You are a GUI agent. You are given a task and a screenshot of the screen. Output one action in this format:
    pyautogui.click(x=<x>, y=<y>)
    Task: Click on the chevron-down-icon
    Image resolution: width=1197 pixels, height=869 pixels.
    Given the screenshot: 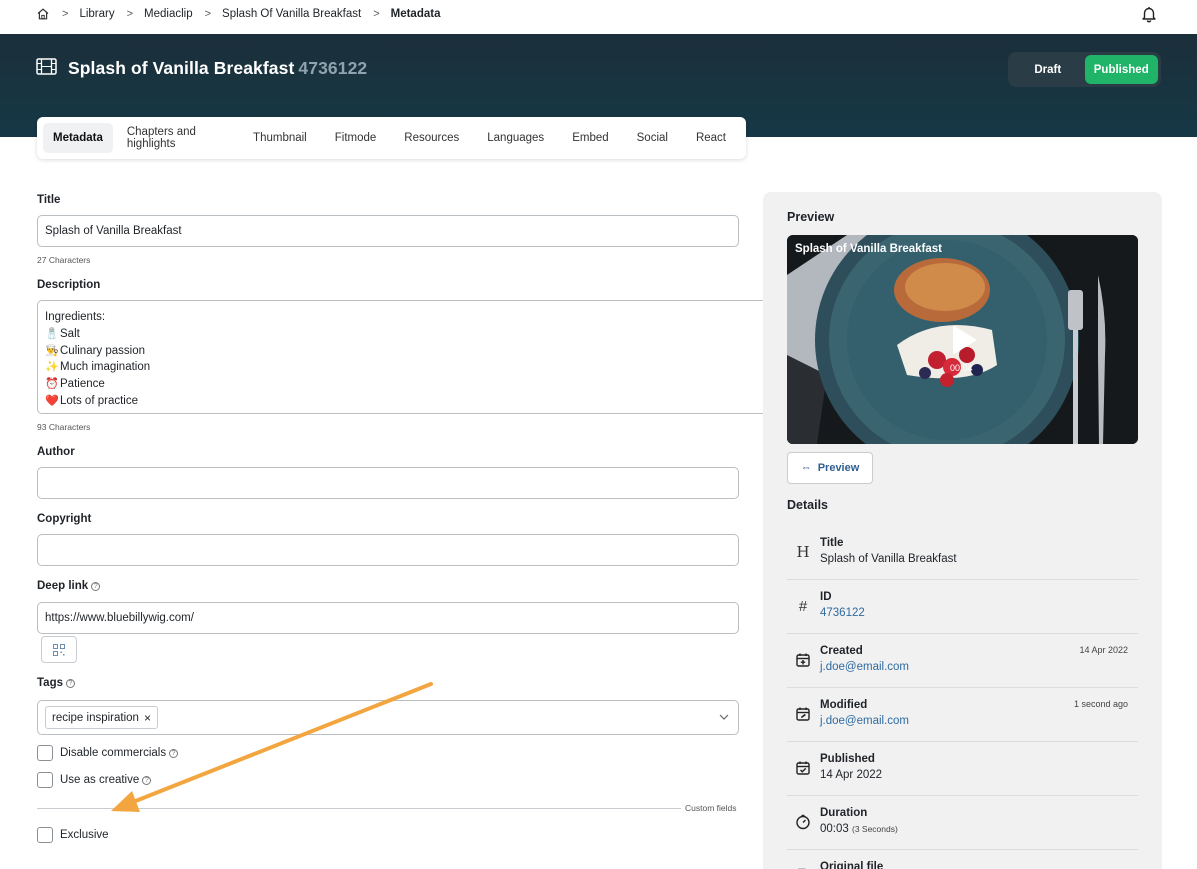 What is the action you would take?
    pyautogui.click(x=724, y=717)
    